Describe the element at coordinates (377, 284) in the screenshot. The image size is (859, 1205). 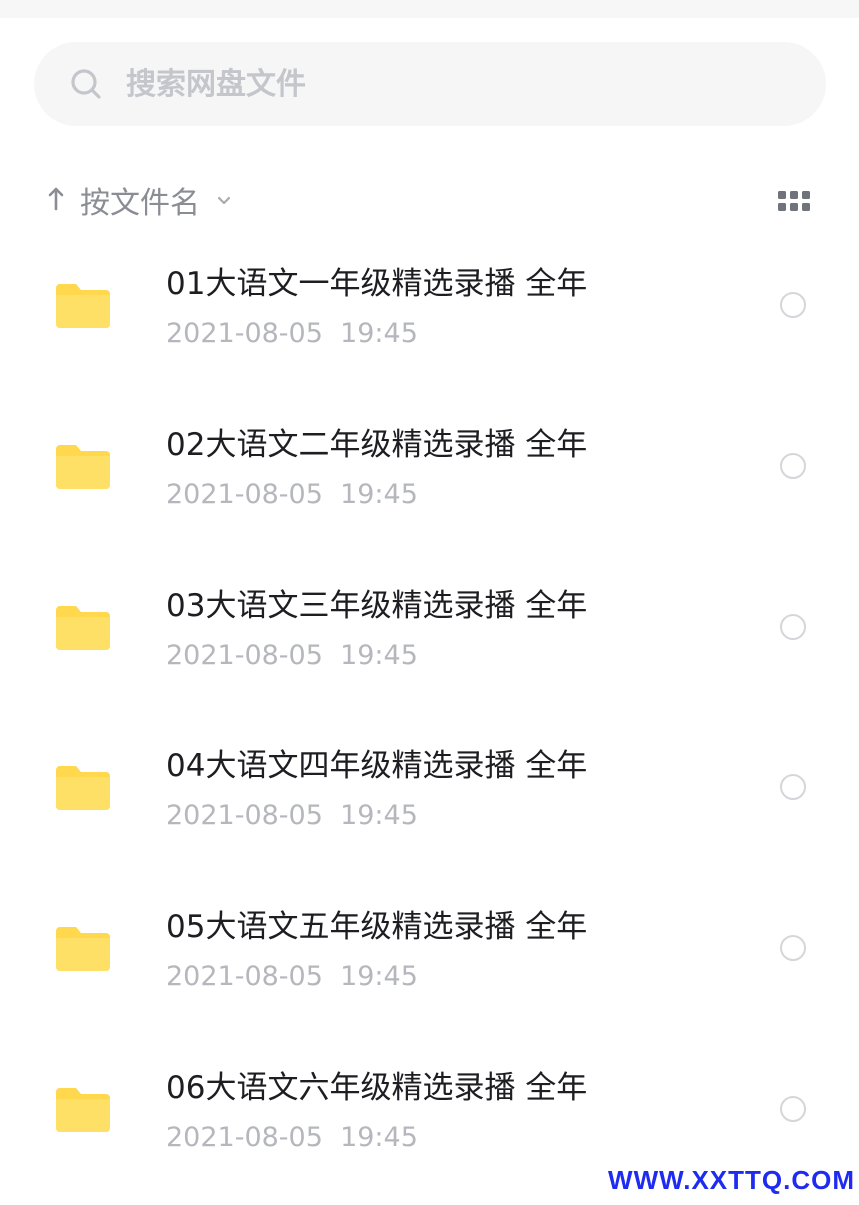
I see `file-name: 01大语文一年级精选录播 全年` at that location.